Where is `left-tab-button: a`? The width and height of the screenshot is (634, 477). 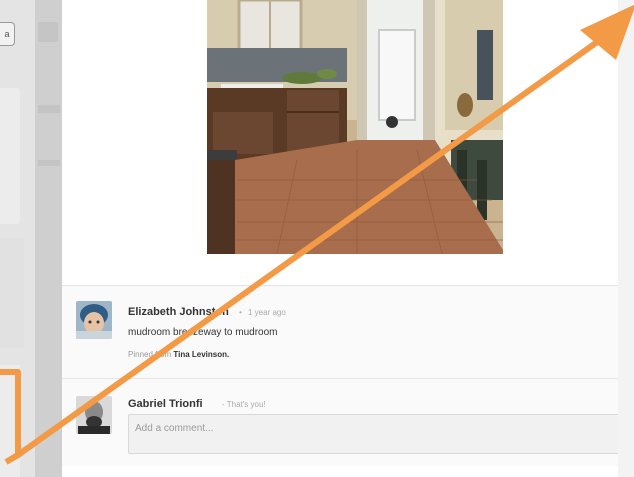
left-tab-button: a is located at coordinates (7, 34).